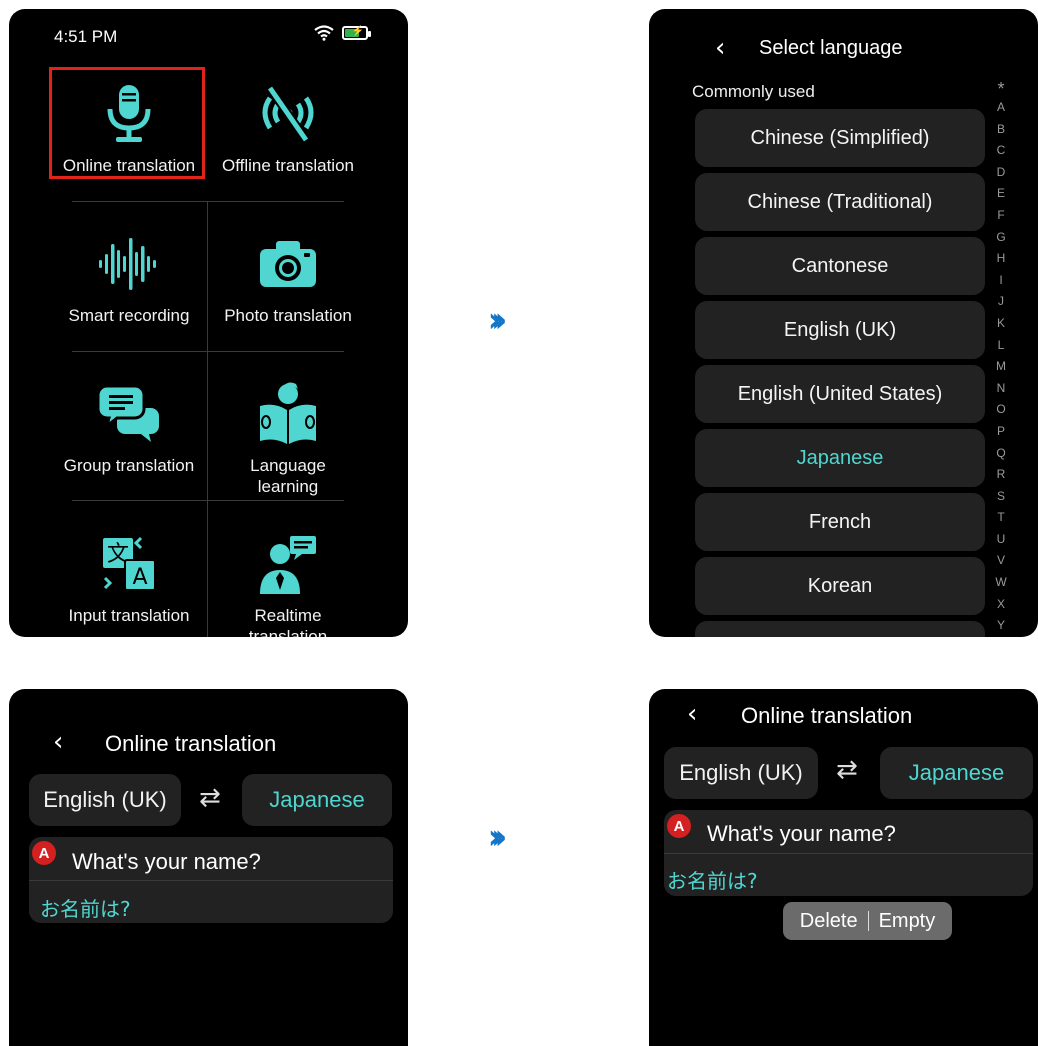 The width and height of the screenshot is (1038, 1046). What do you see at coordinates (1001, 216) in the screenshot?
I see `index-letter: F` at bounding box center [1001, 216].